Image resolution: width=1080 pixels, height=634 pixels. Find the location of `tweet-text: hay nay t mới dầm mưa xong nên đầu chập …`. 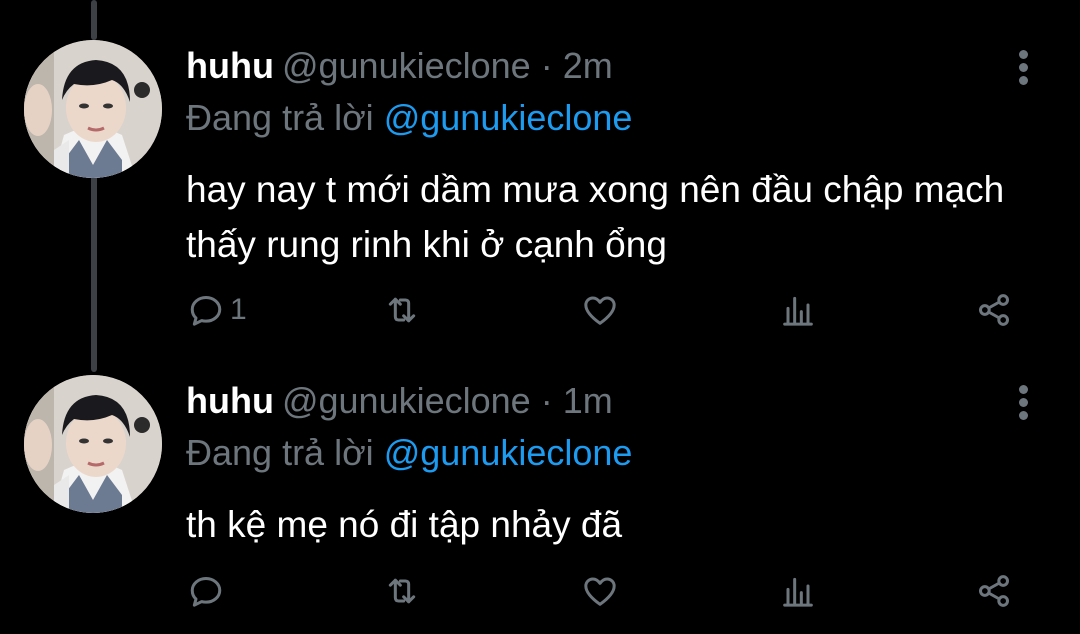

tweet-text: hay nay t mới dầm mưa xong nên đầu chập … is located at coordinates (595, 217).